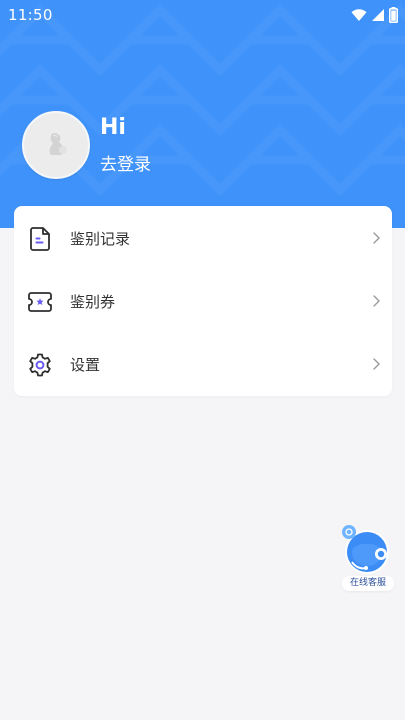  I want to click on status-icons, so click(374, 15).